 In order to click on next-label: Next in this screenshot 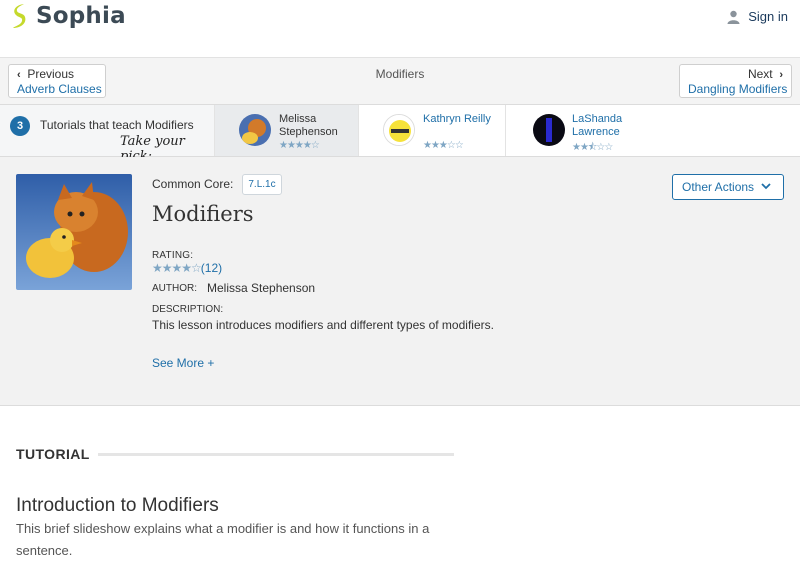, I will do `click(760, 74)`.